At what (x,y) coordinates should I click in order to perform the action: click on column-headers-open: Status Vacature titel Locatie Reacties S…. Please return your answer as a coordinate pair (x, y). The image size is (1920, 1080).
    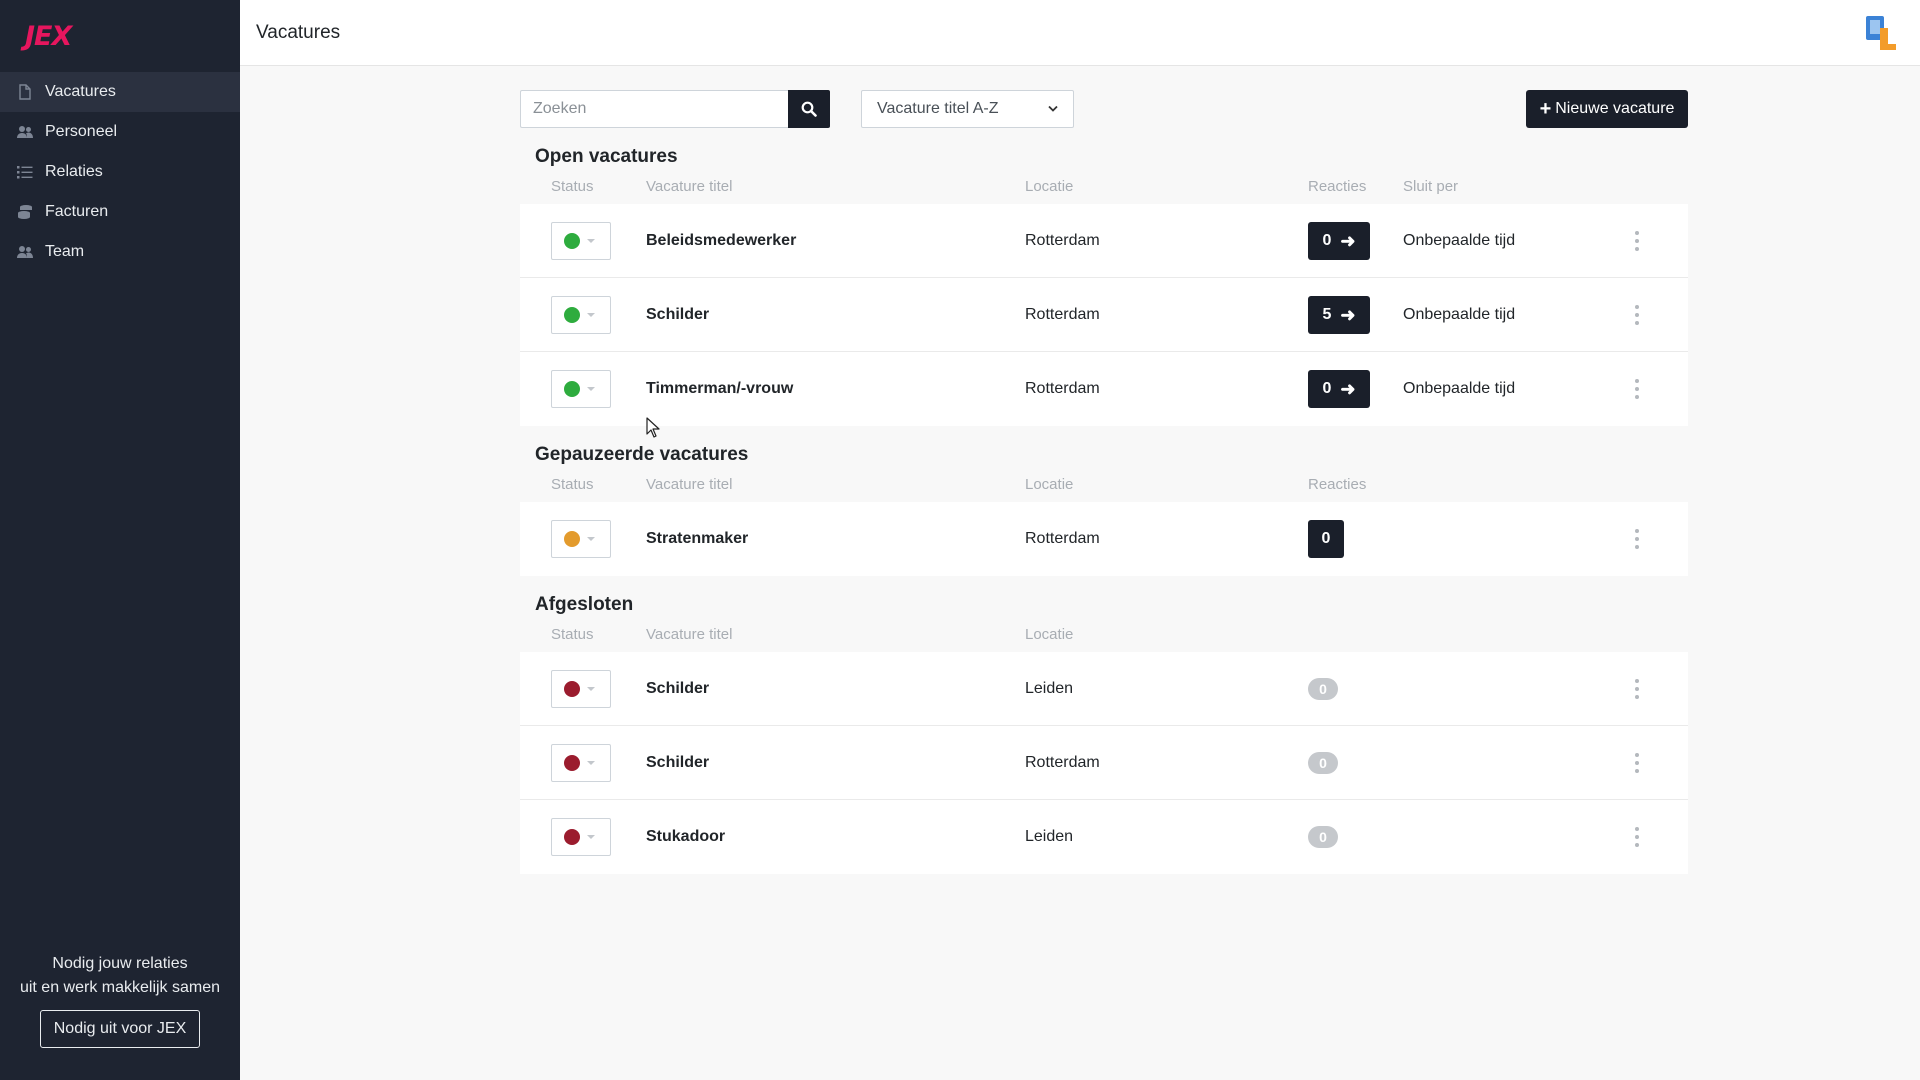
    Looking at the image, I should click on (1104, 186).